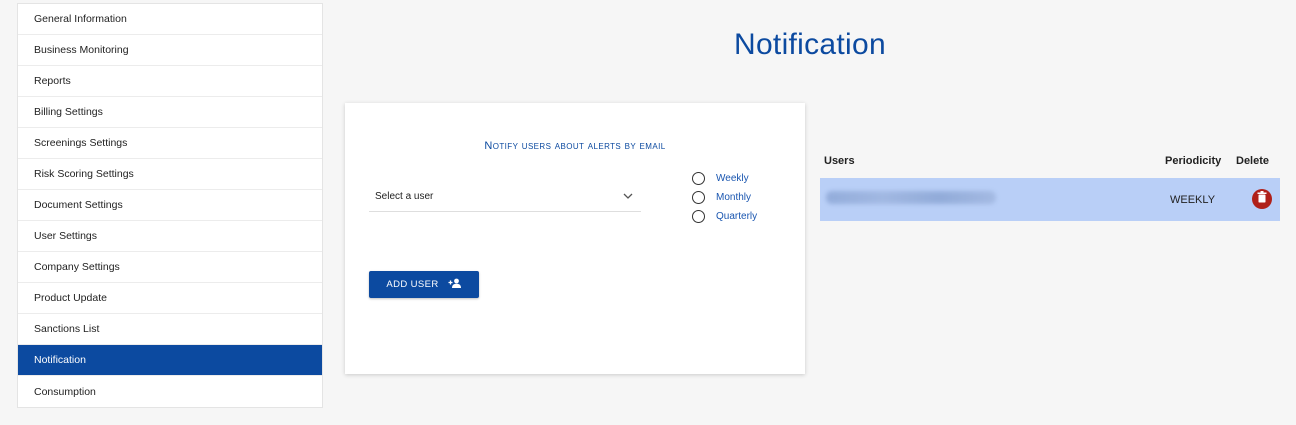 This screenshot has width=1296, height=425. I want to click on column-header-users: Users, so click(839, 161).